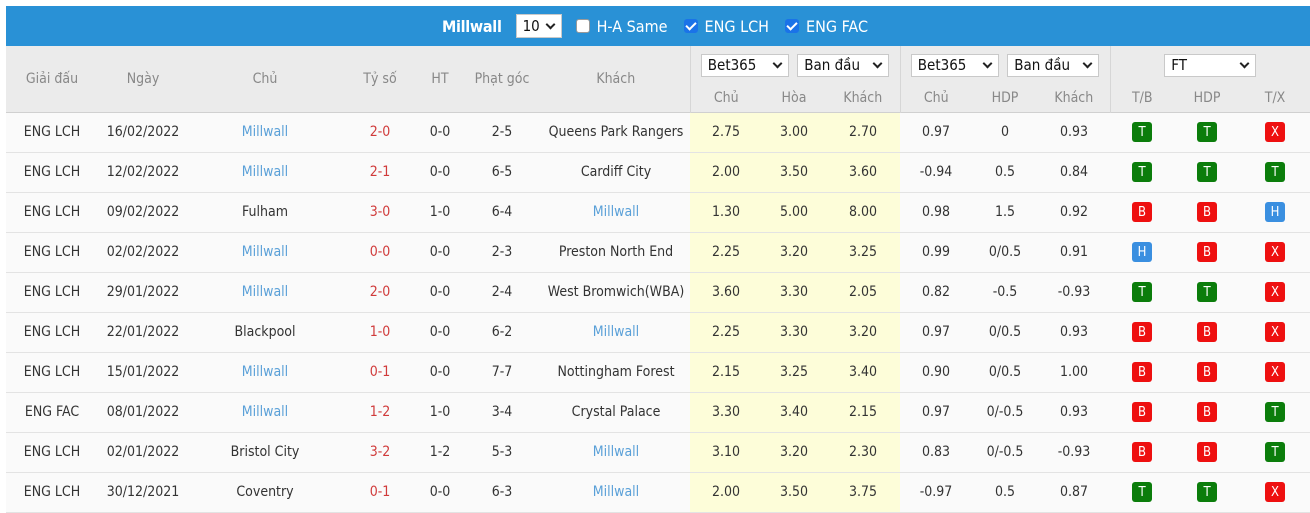 Image resolution: width=1310 pixels, height=513 pixels. Describe the element at coordinates (380, 332) in the screenshot. I see `score-cell: 1-0` at that location.